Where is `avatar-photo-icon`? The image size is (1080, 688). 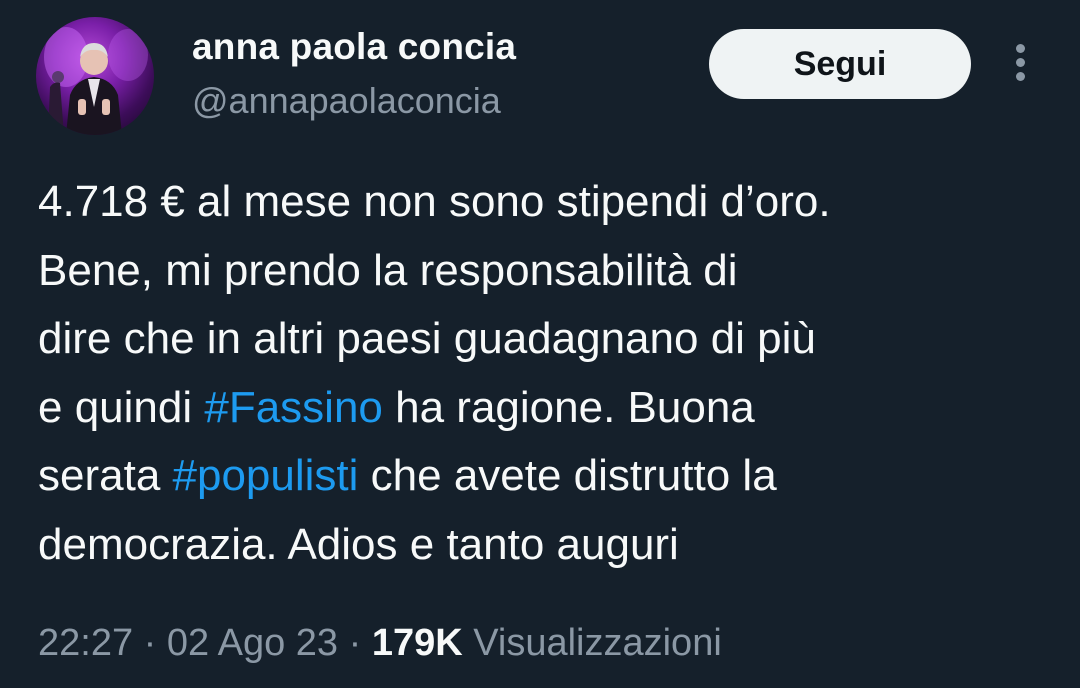
avatar-photo-icon is located at coordinates (96, 81).